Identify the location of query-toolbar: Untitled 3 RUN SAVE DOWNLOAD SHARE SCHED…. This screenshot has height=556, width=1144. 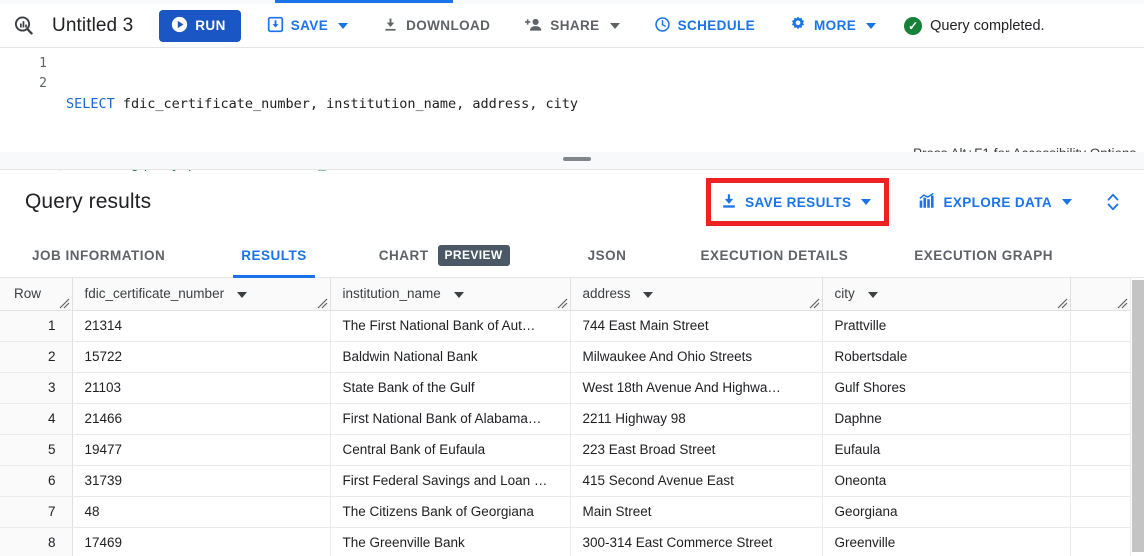
(572, 26).